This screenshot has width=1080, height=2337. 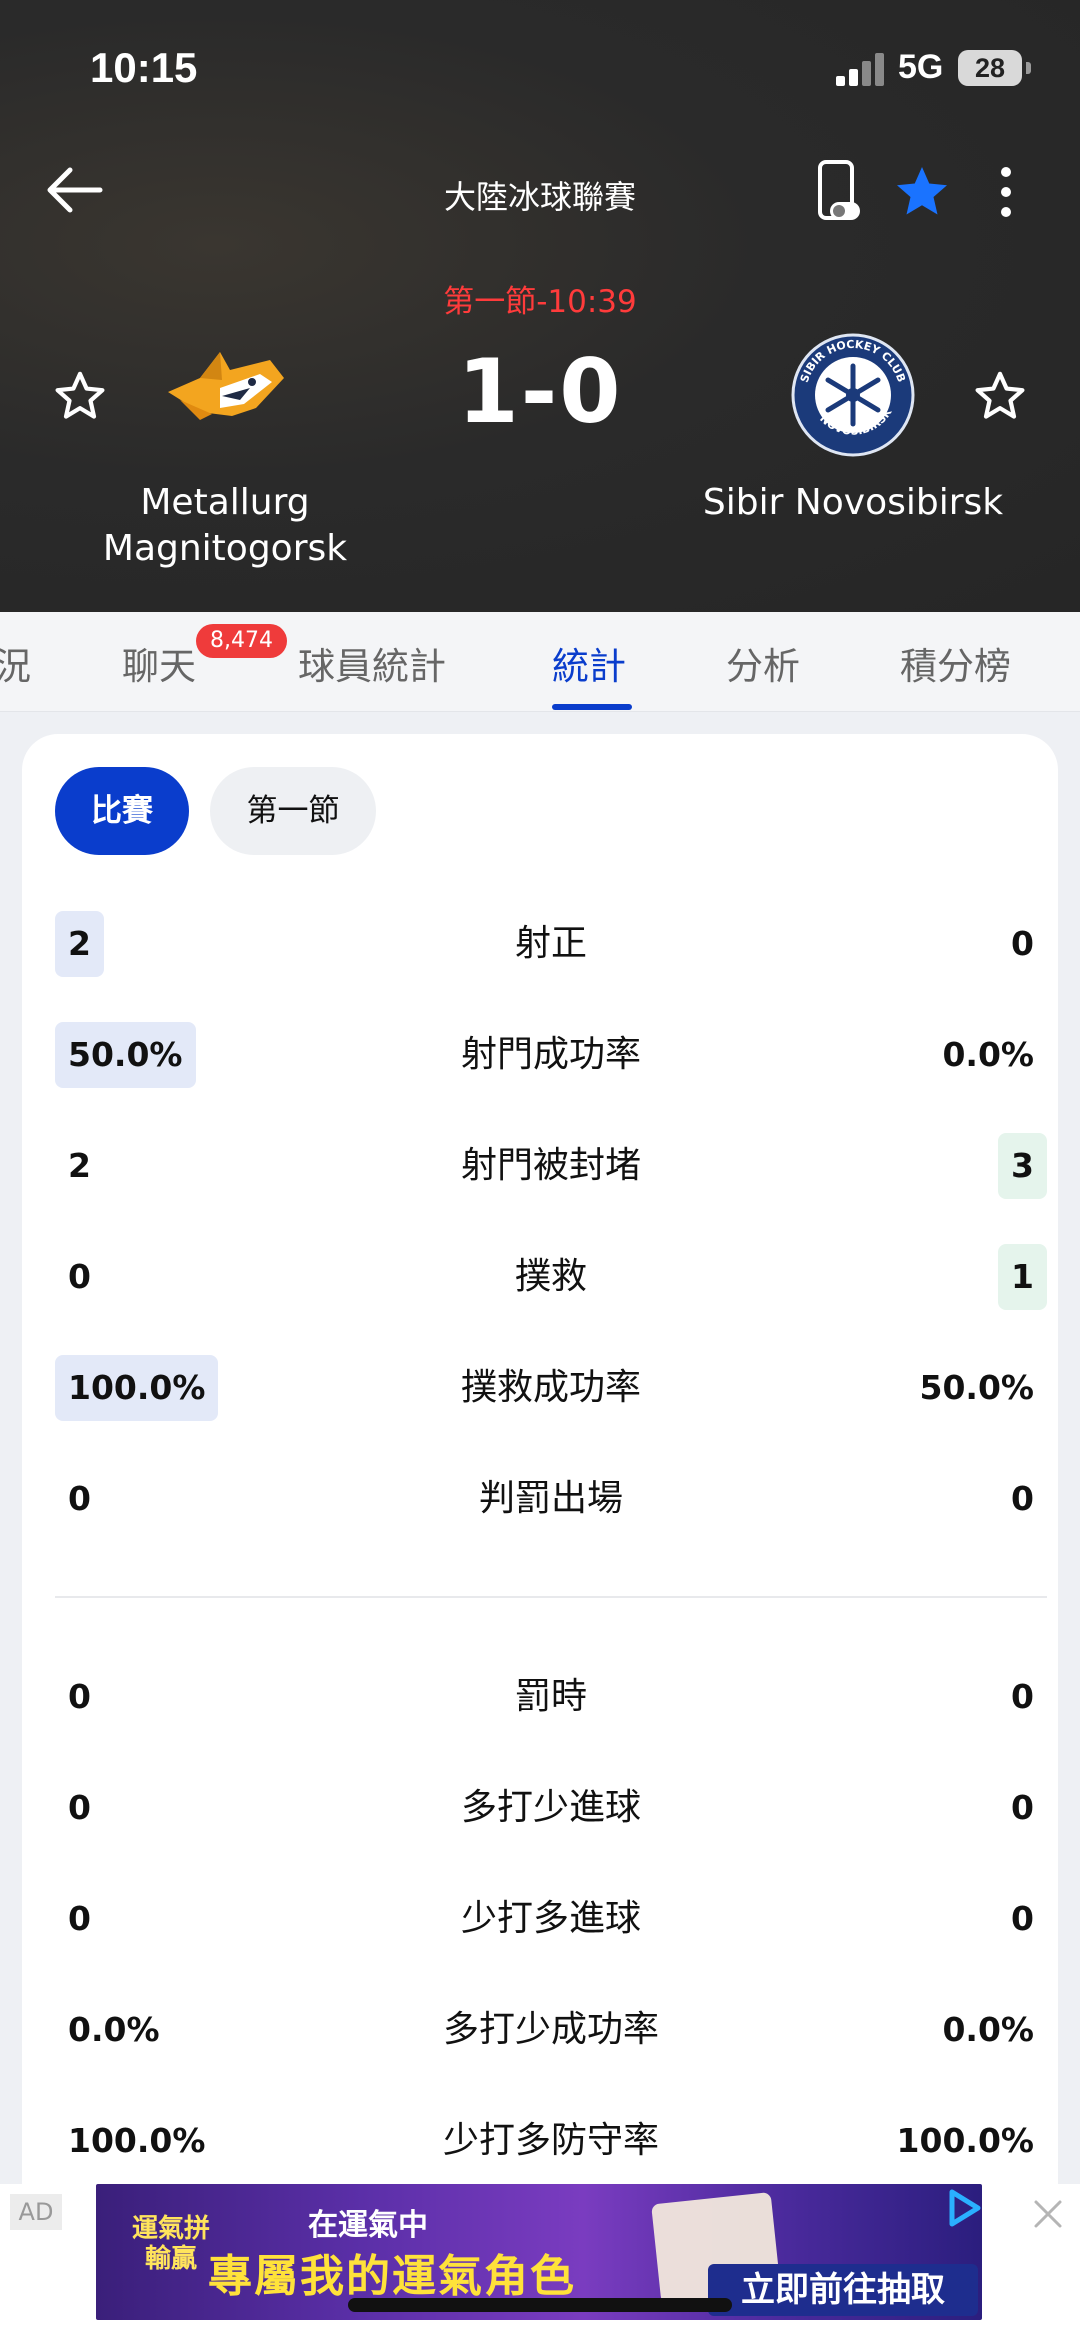 I want to click on stat-label: 射門被封堵, so click(x=550, y=1165).